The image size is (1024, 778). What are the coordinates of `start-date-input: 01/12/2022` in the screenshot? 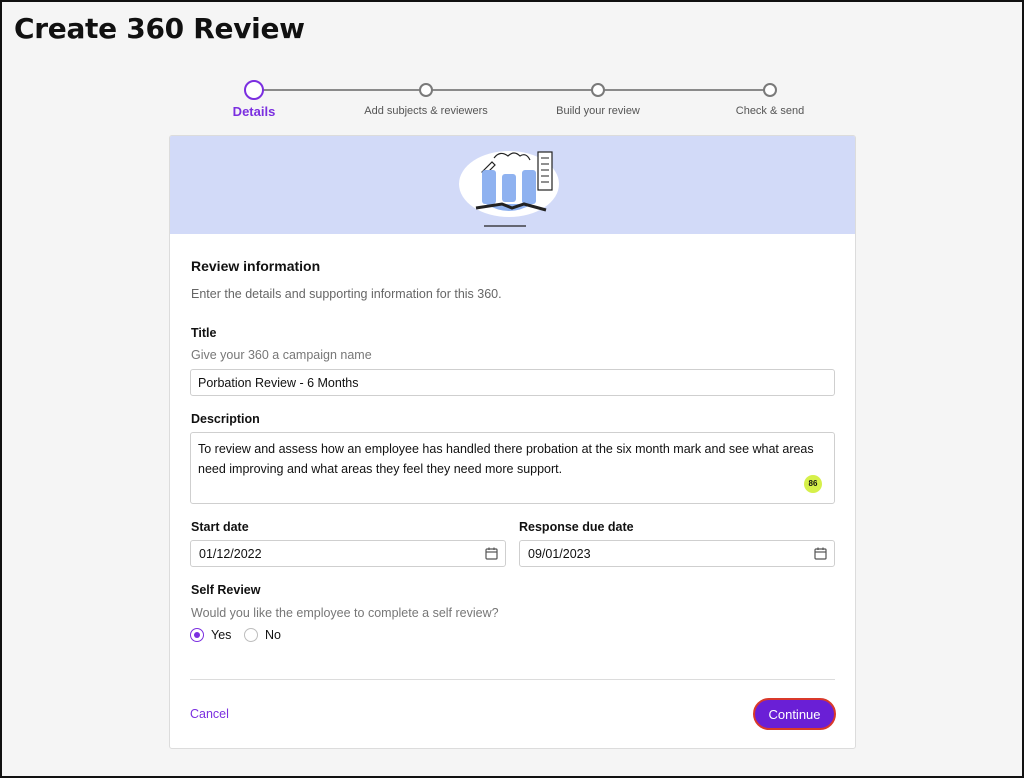 It's located at (348, 553).